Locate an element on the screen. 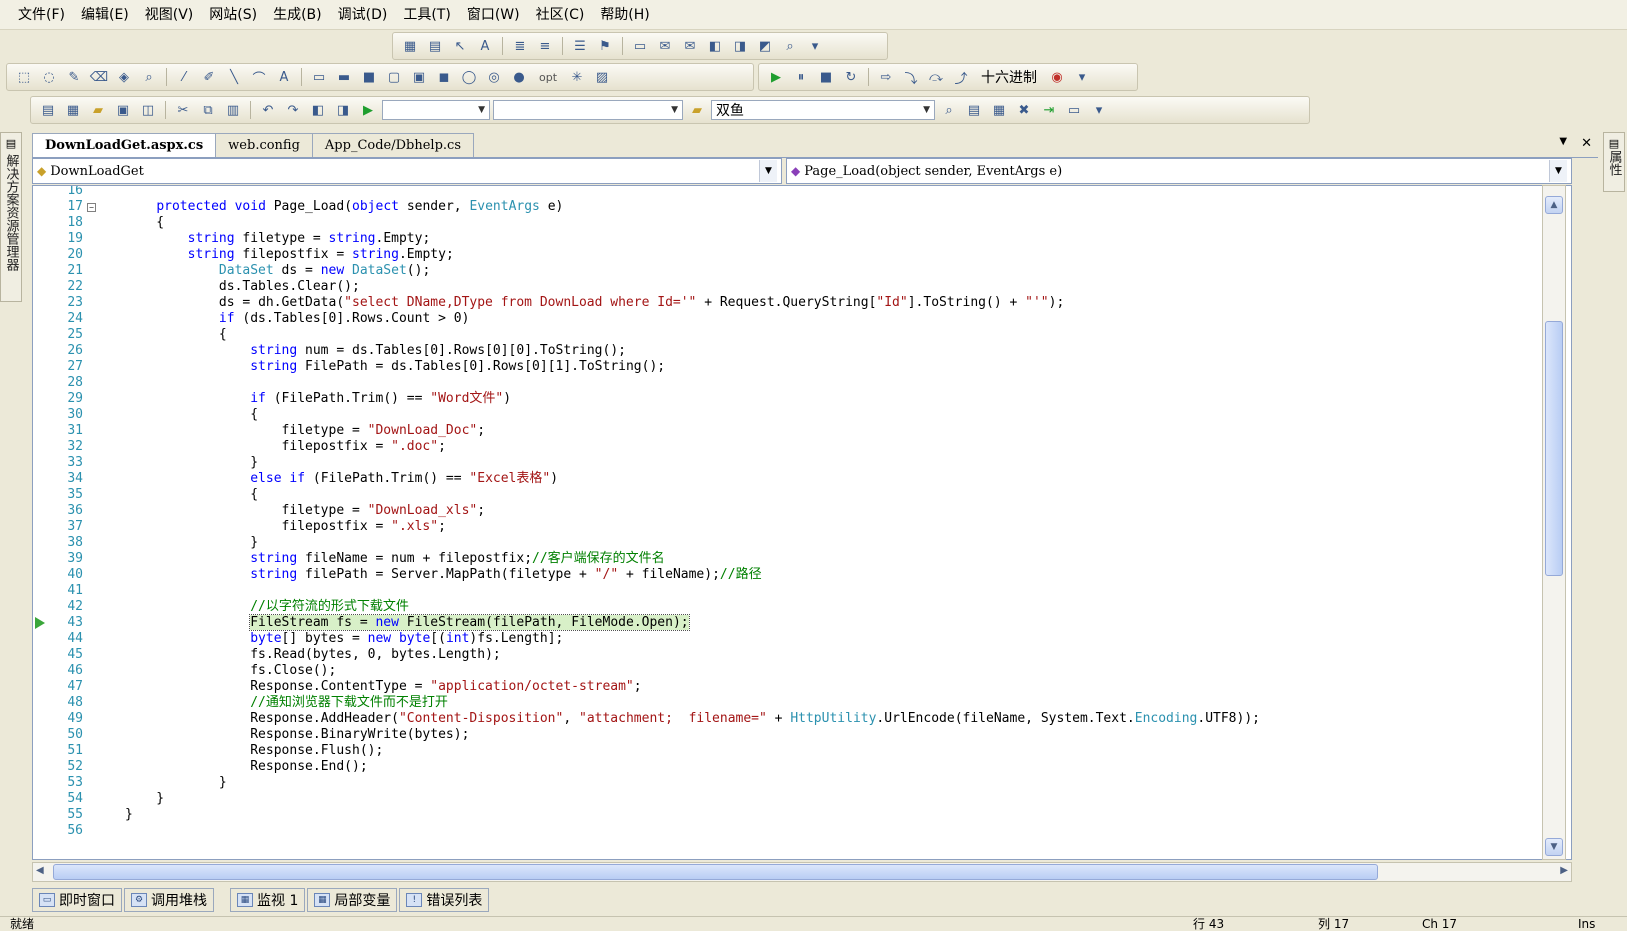 Image resolution: width=1627 pixels, height=931 pixels. line-icon: ╲ is located at coordinates (234, 77).